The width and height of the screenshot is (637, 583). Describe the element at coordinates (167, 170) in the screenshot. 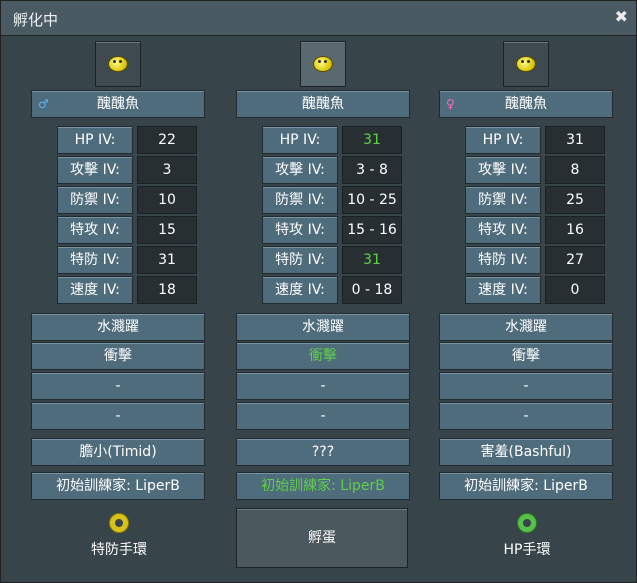

I see `iv-value: 3` at that location.